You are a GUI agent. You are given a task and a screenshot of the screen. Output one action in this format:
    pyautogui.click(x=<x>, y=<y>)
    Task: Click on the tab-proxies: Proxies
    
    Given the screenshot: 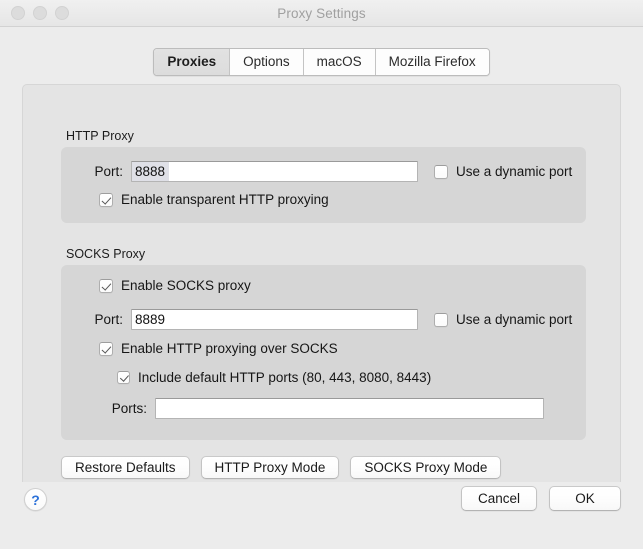 What is the action you would take?
    pyautogui.click(x=192, y=62)
    